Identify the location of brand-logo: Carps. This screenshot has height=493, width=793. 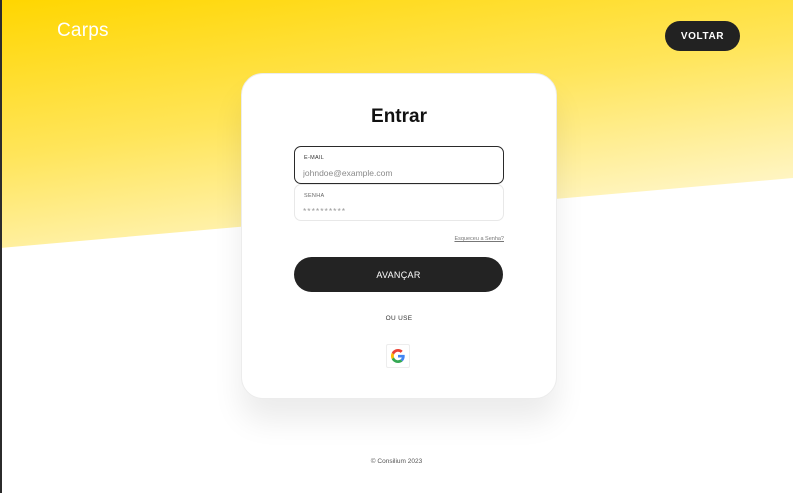
(83, 31).